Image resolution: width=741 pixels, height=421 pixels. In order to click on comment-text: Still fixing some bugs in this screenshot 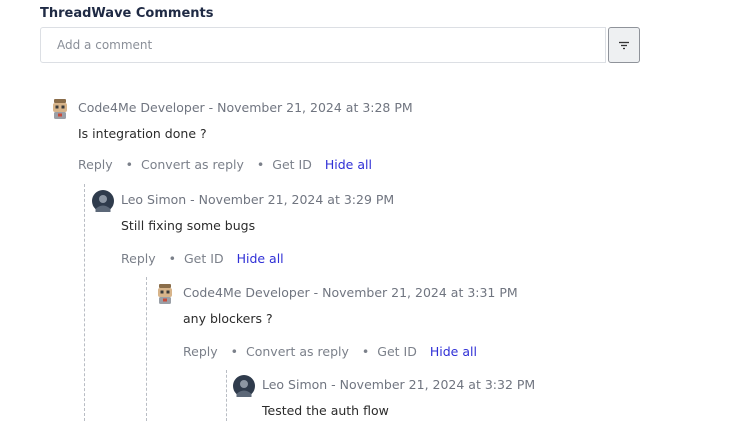, I will do `click(188, 225)`.